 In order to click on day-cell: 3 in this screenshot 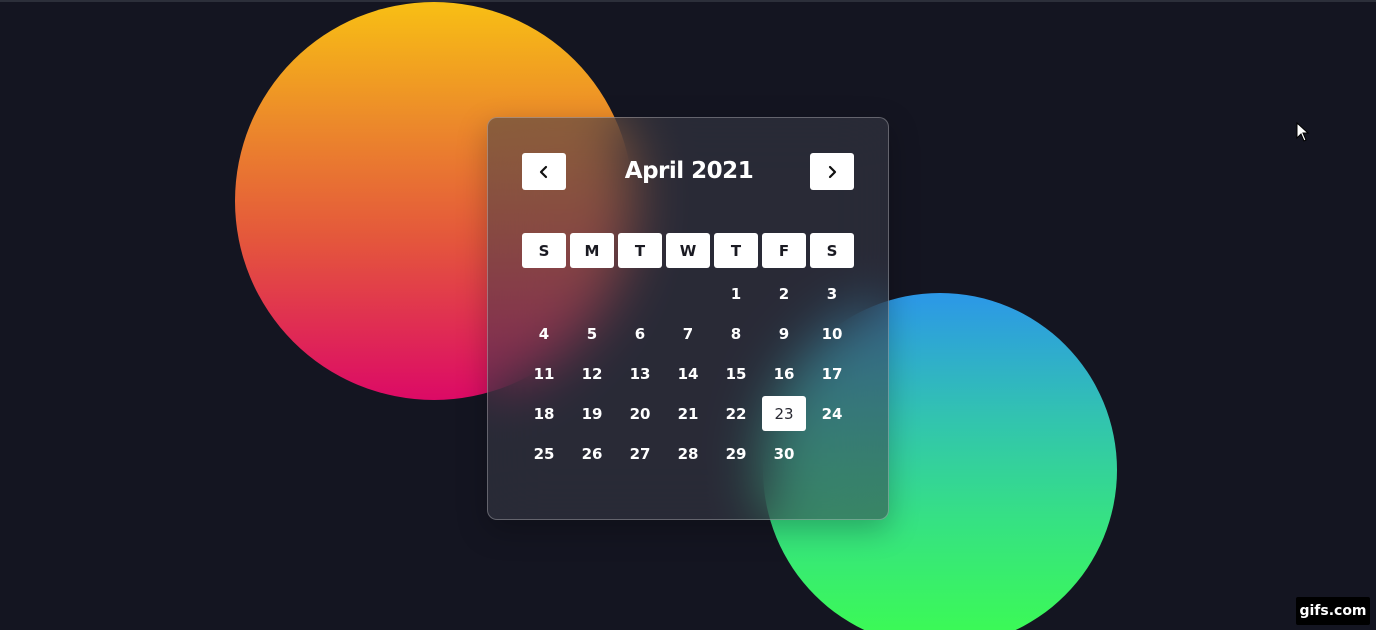, I will do `click(832, 293)`.